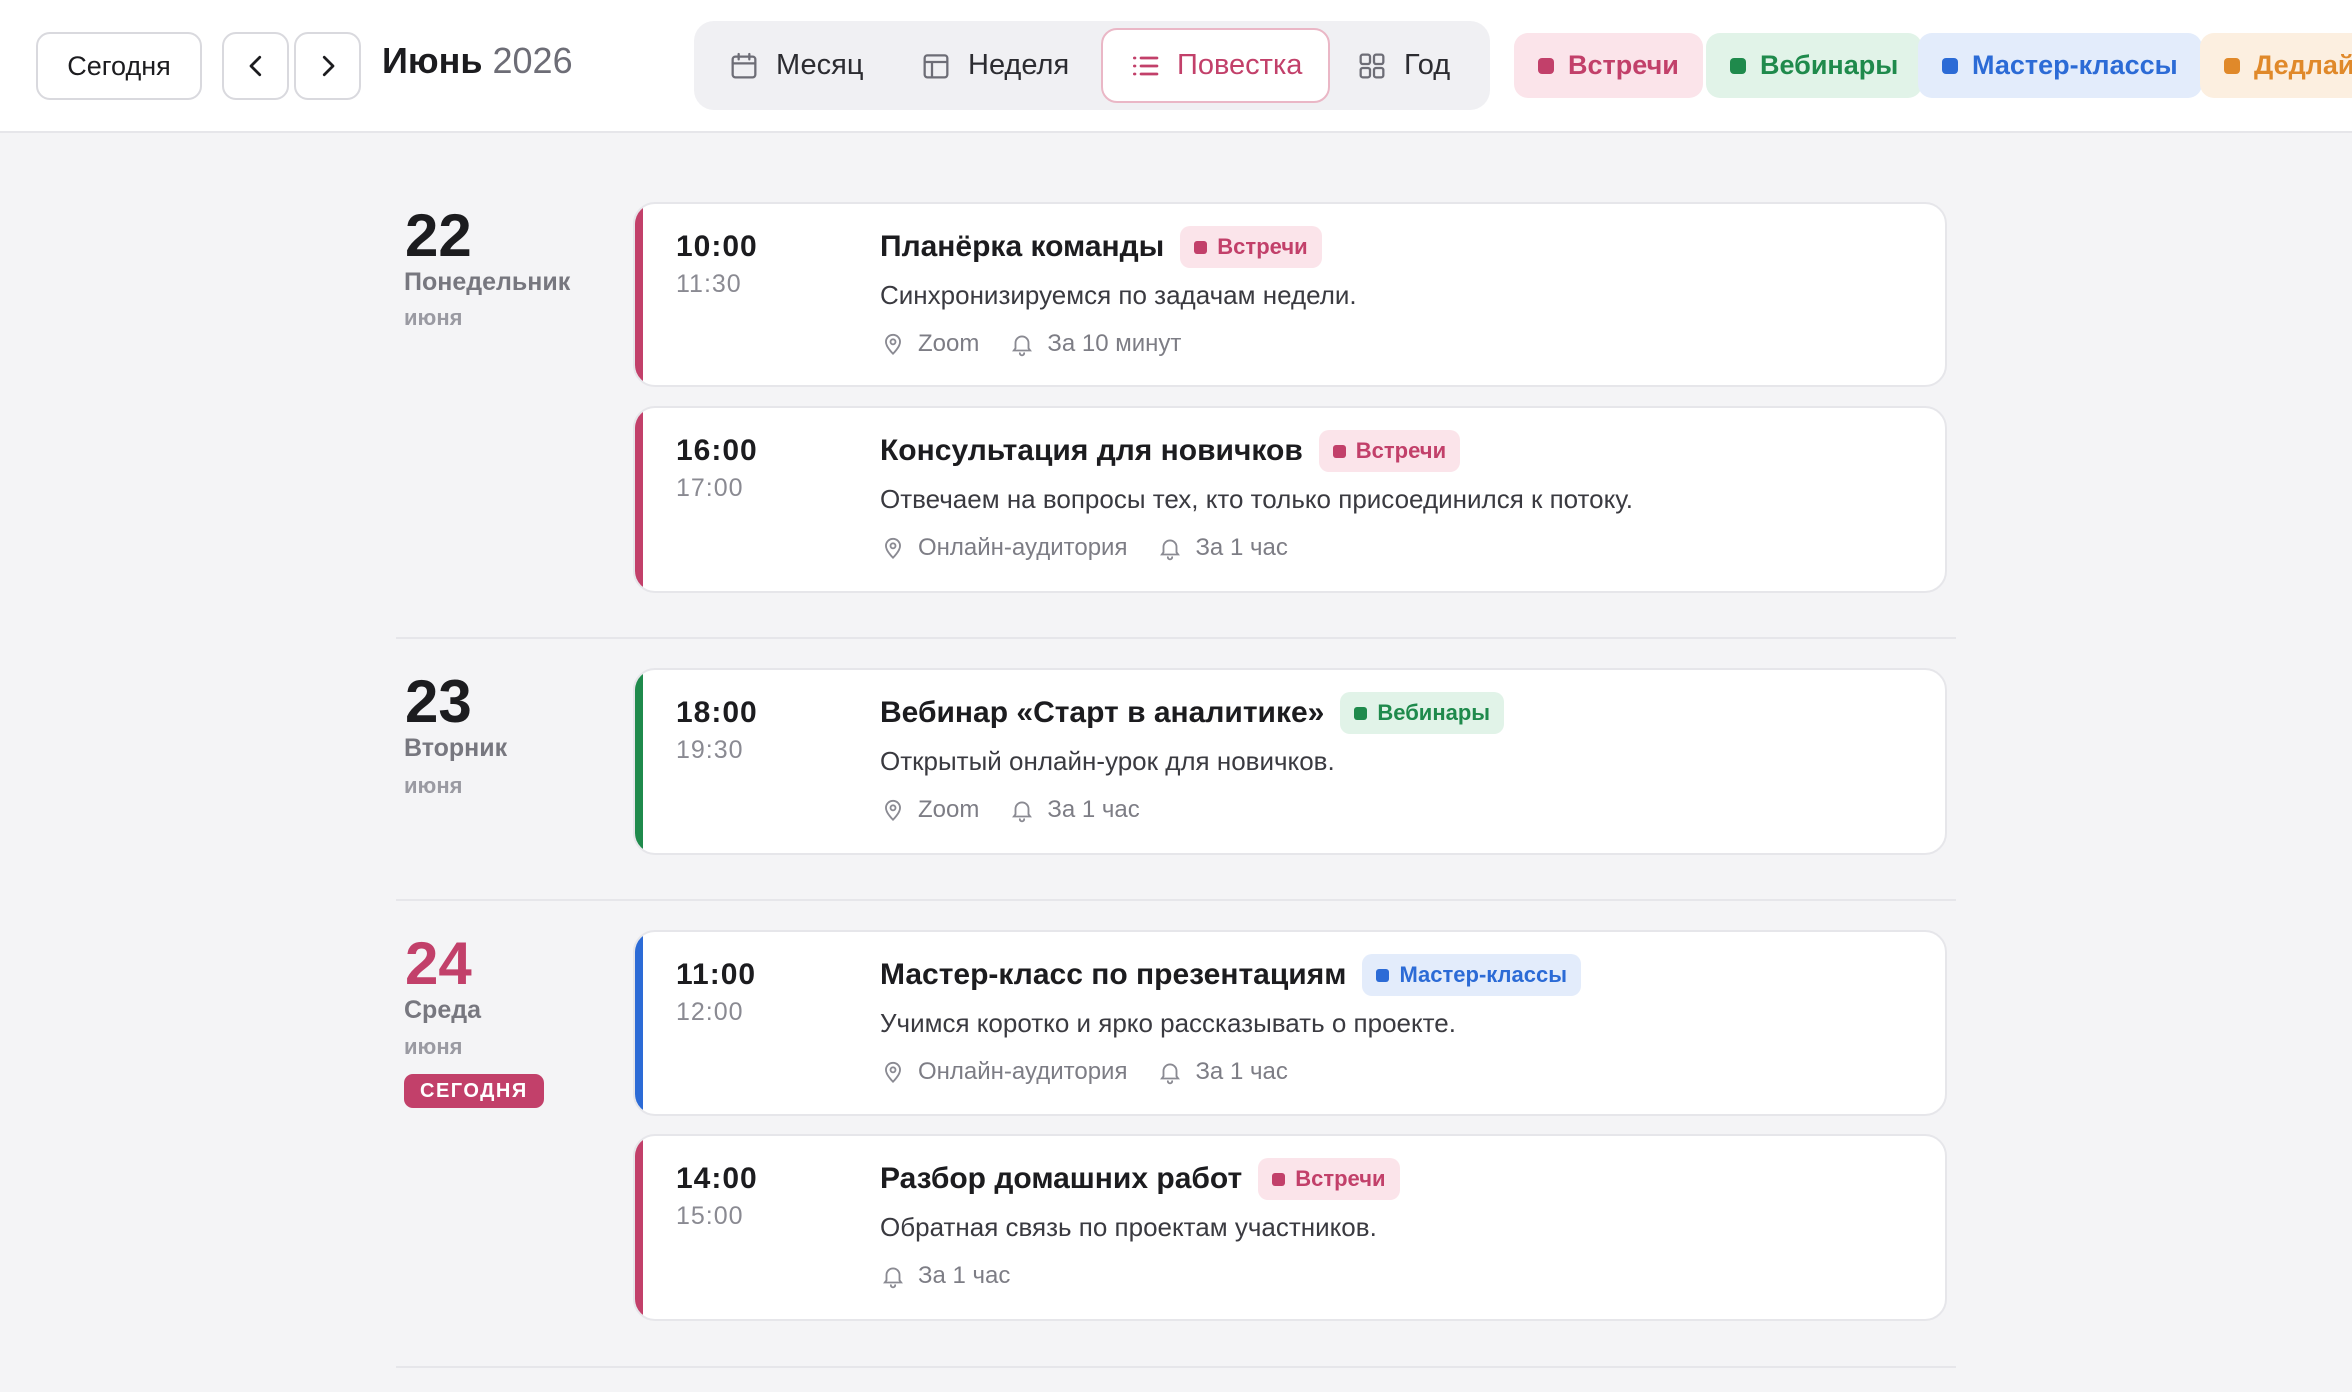  What do you see at coordinates (936, 65) in the screenshot?
I see `week-icon` at bounding box center [936, 65].